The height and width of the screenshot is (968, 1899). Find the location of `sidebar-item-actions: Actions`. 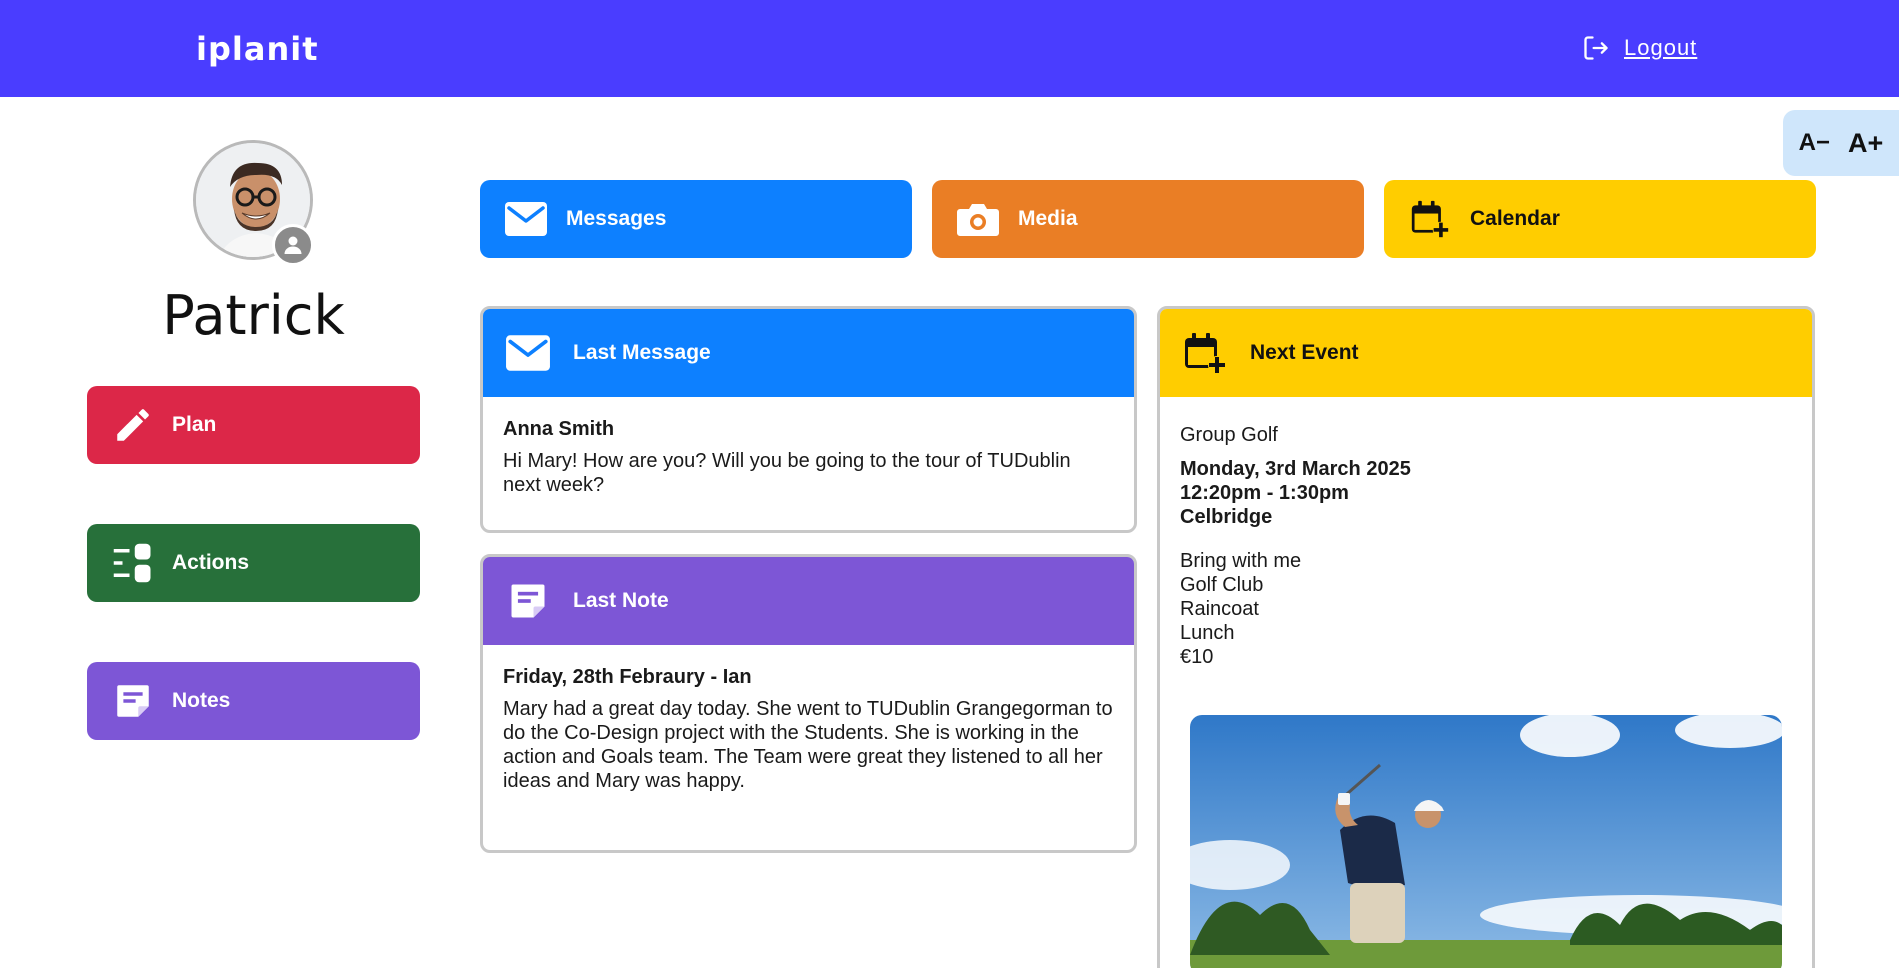

sidebar-item-actions: Actions is located at coordinates (253, 563).